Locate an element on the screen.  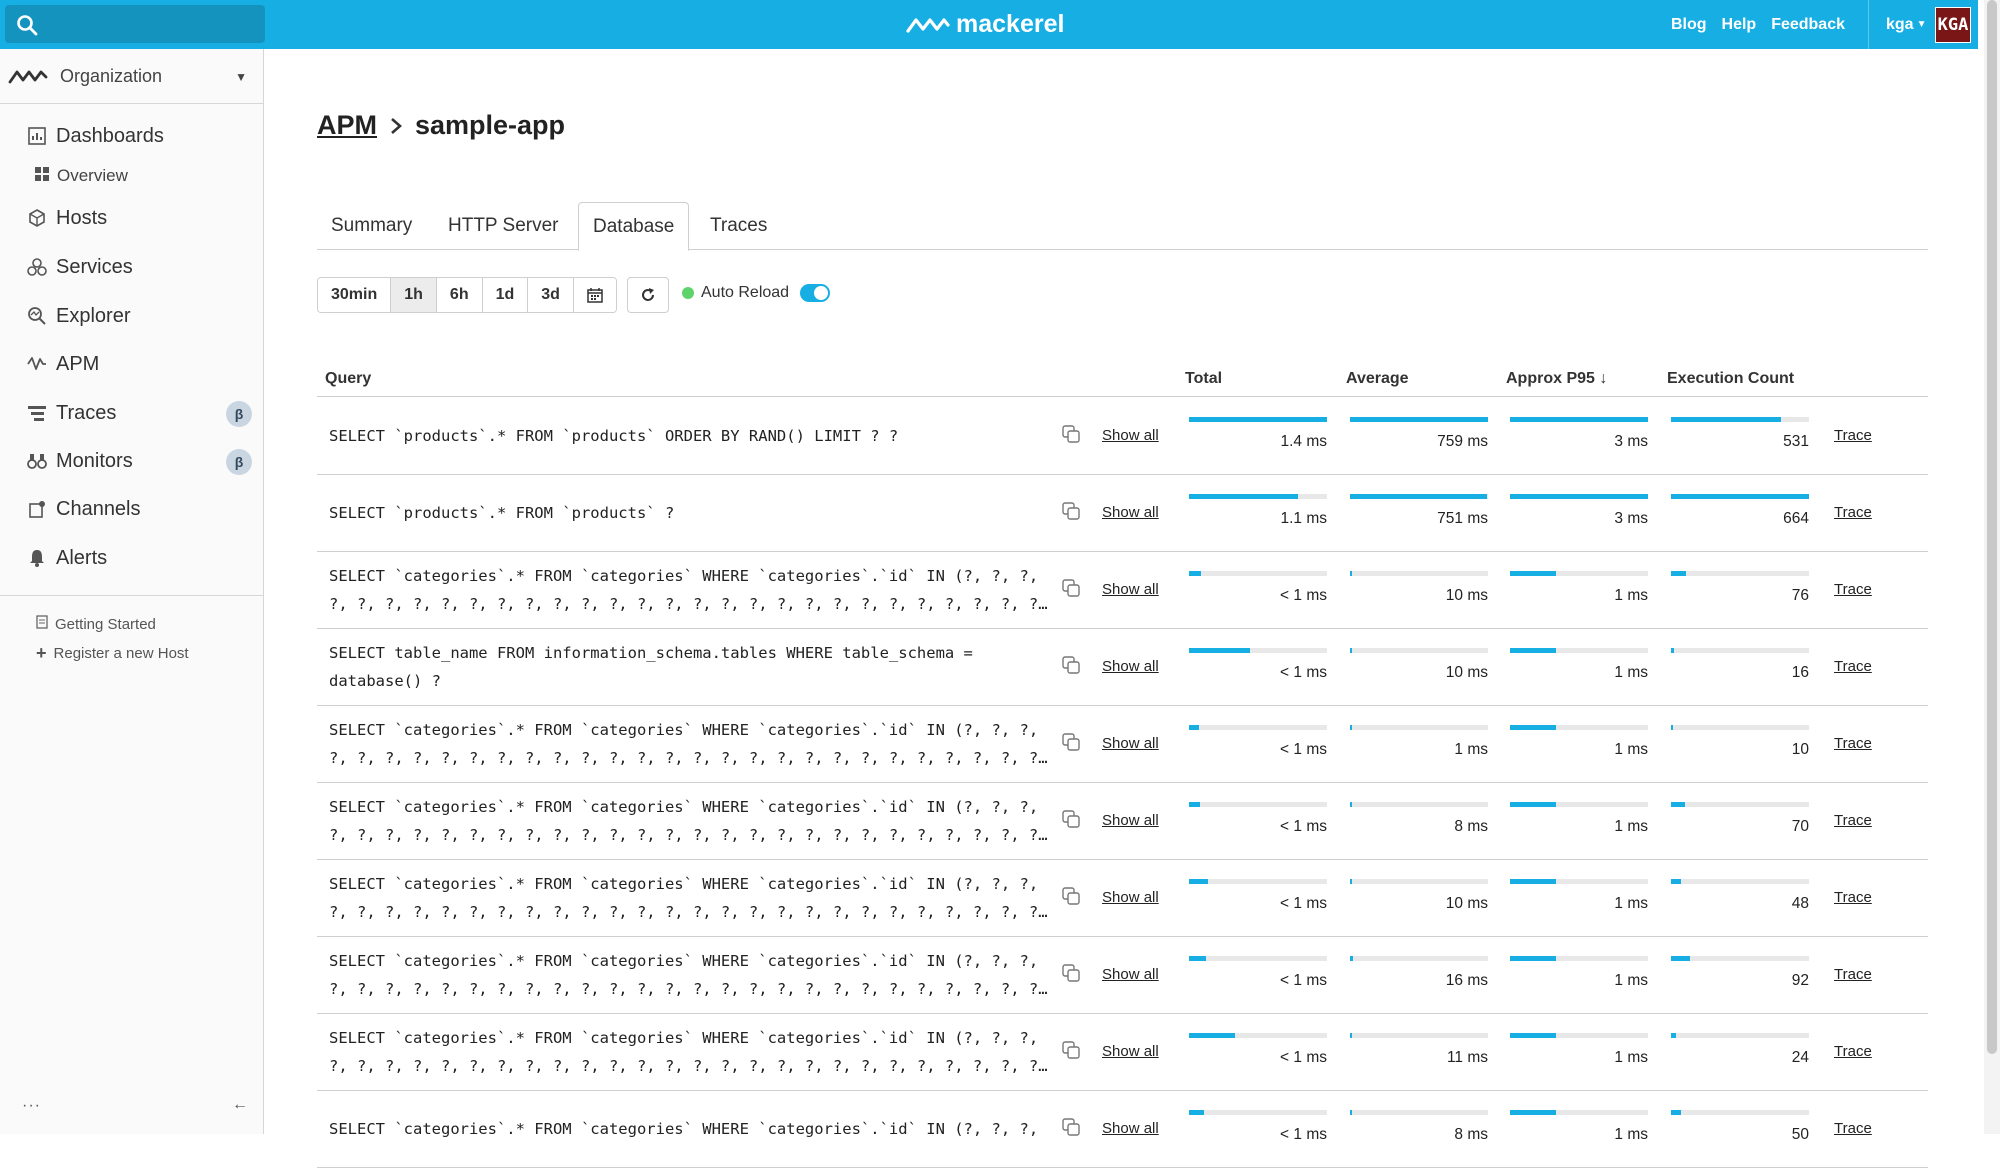
sidebar-item-explorer: Explorer is located at coordinates (78, 316).